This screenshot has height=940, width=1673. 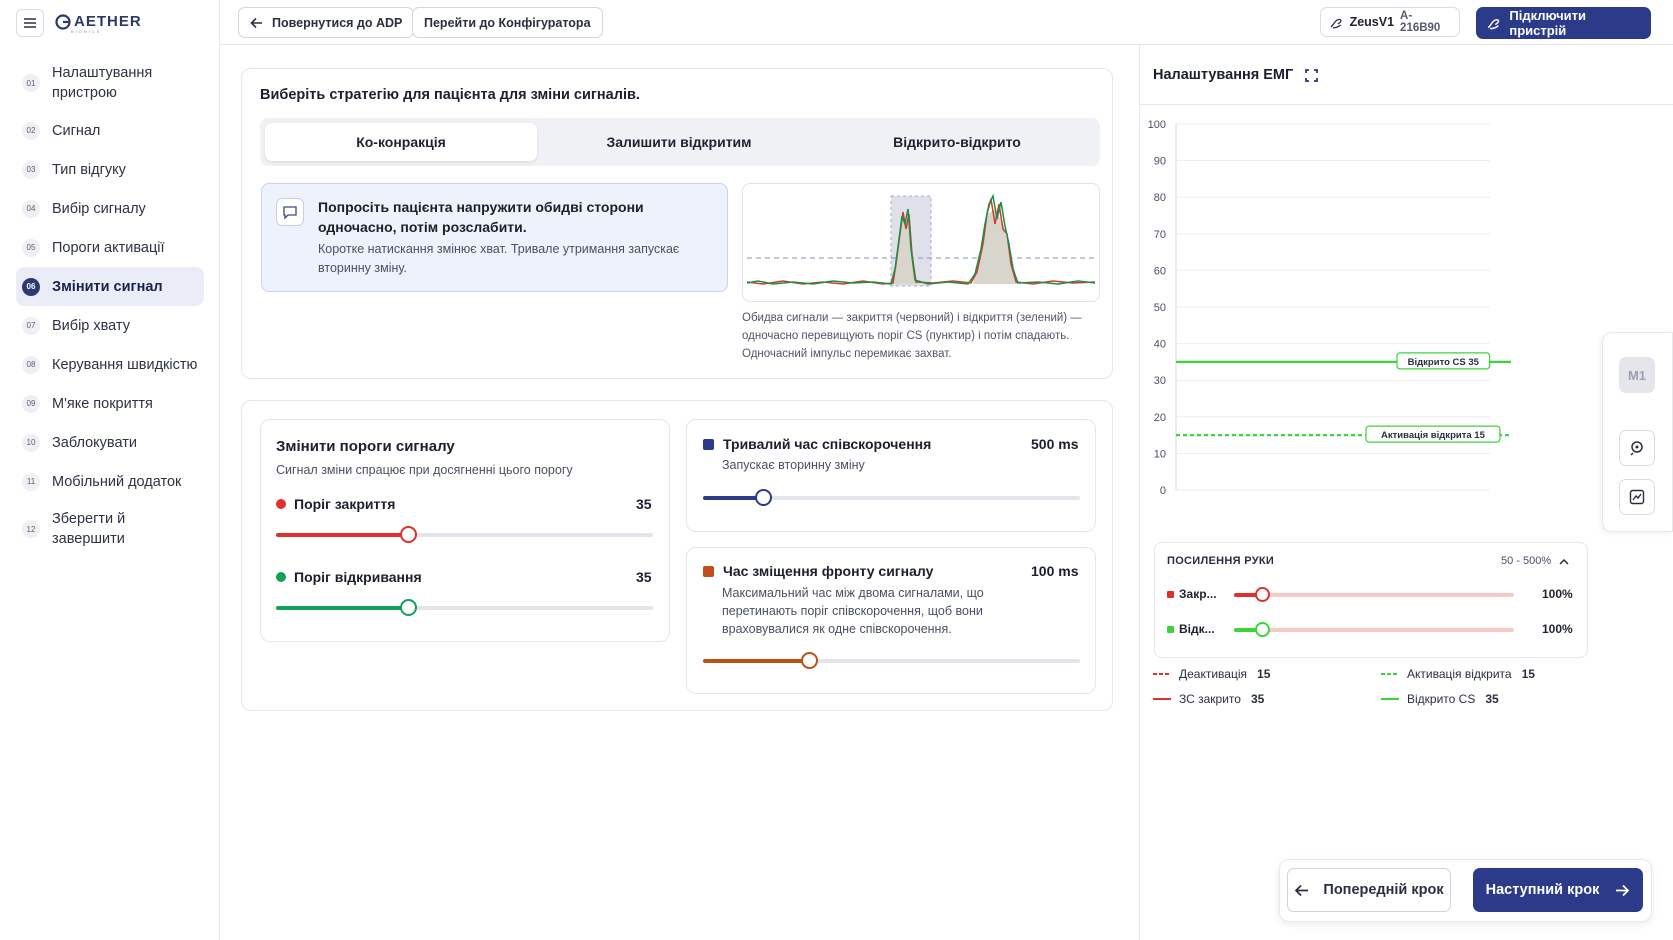 What do you see at coordinates (408, 607) in the screenshot?
I see `open-threshold-thumb` at bounding box center [408, 607].